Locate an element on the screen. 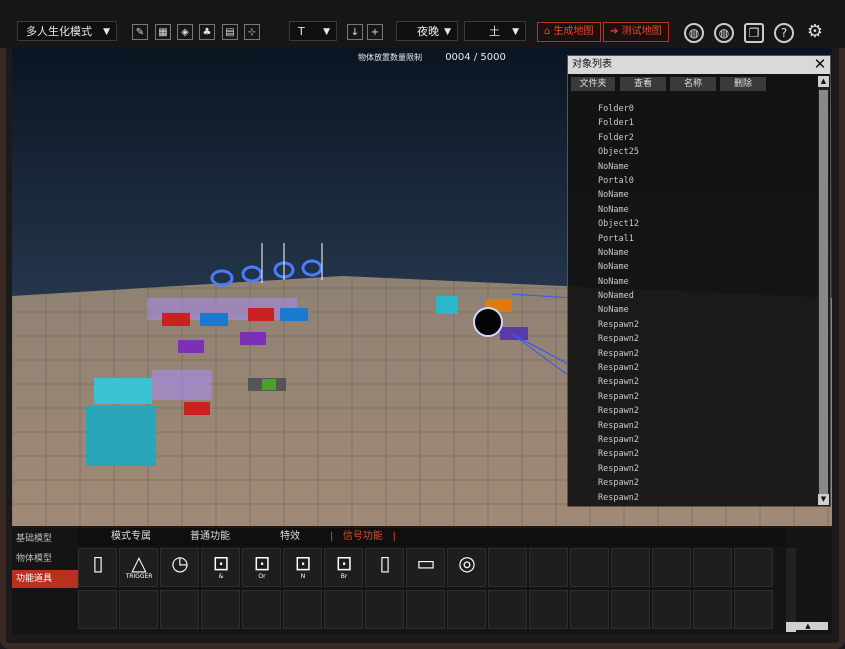 The image size is (845, 649). item-glyph: ▯ is located at coordinates (98, 563).